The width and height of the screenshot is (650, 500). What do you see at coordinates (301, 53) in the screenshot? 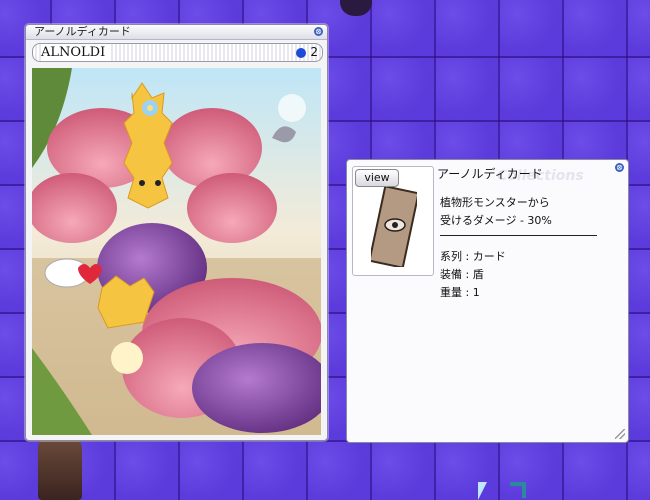
I see `slot-orb-icon` at bounding box center [301, 53].